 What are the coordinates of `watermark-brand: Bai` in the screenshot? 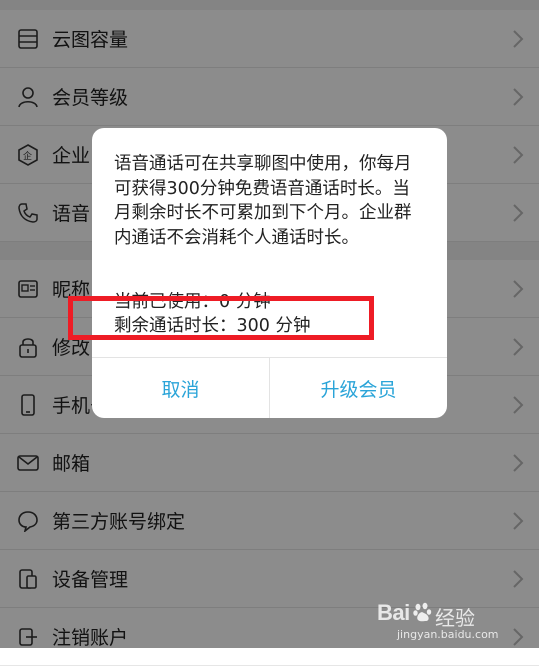 It's located at (393, 612).